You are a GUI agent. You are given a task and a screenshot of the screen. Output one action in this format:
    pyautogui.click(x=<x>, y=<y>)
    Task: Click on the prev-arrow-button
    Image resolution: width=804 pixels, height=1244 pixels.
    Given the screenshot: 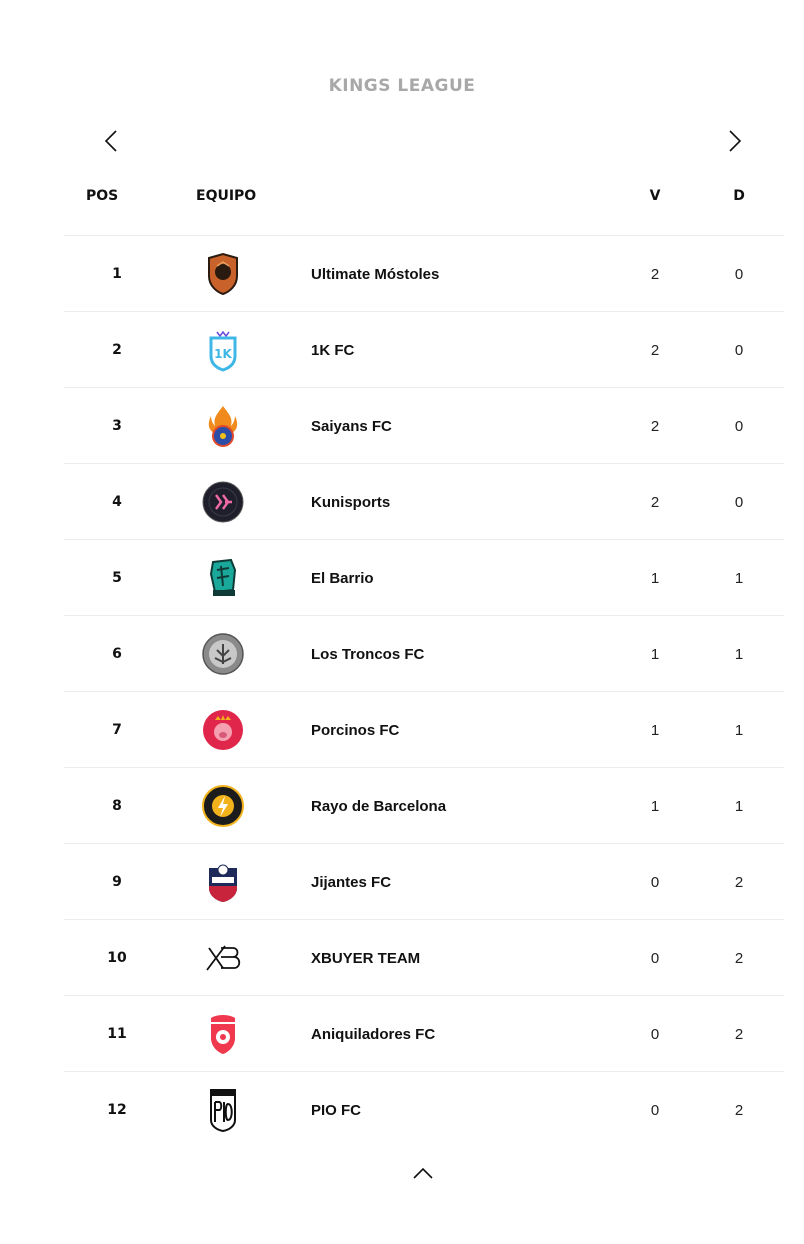 What is the action you would take?
    pyautogui.click(x=111, y=141)
    